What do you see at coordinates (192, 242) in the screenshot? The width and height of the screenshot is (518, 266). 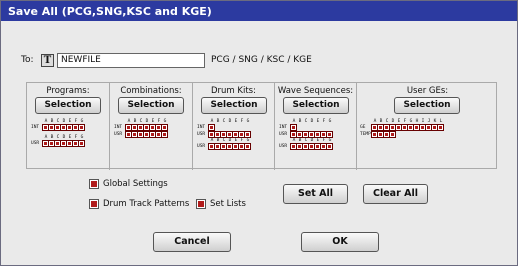 I see `cancel-button: Cancel` at bounding box center [192, 242].